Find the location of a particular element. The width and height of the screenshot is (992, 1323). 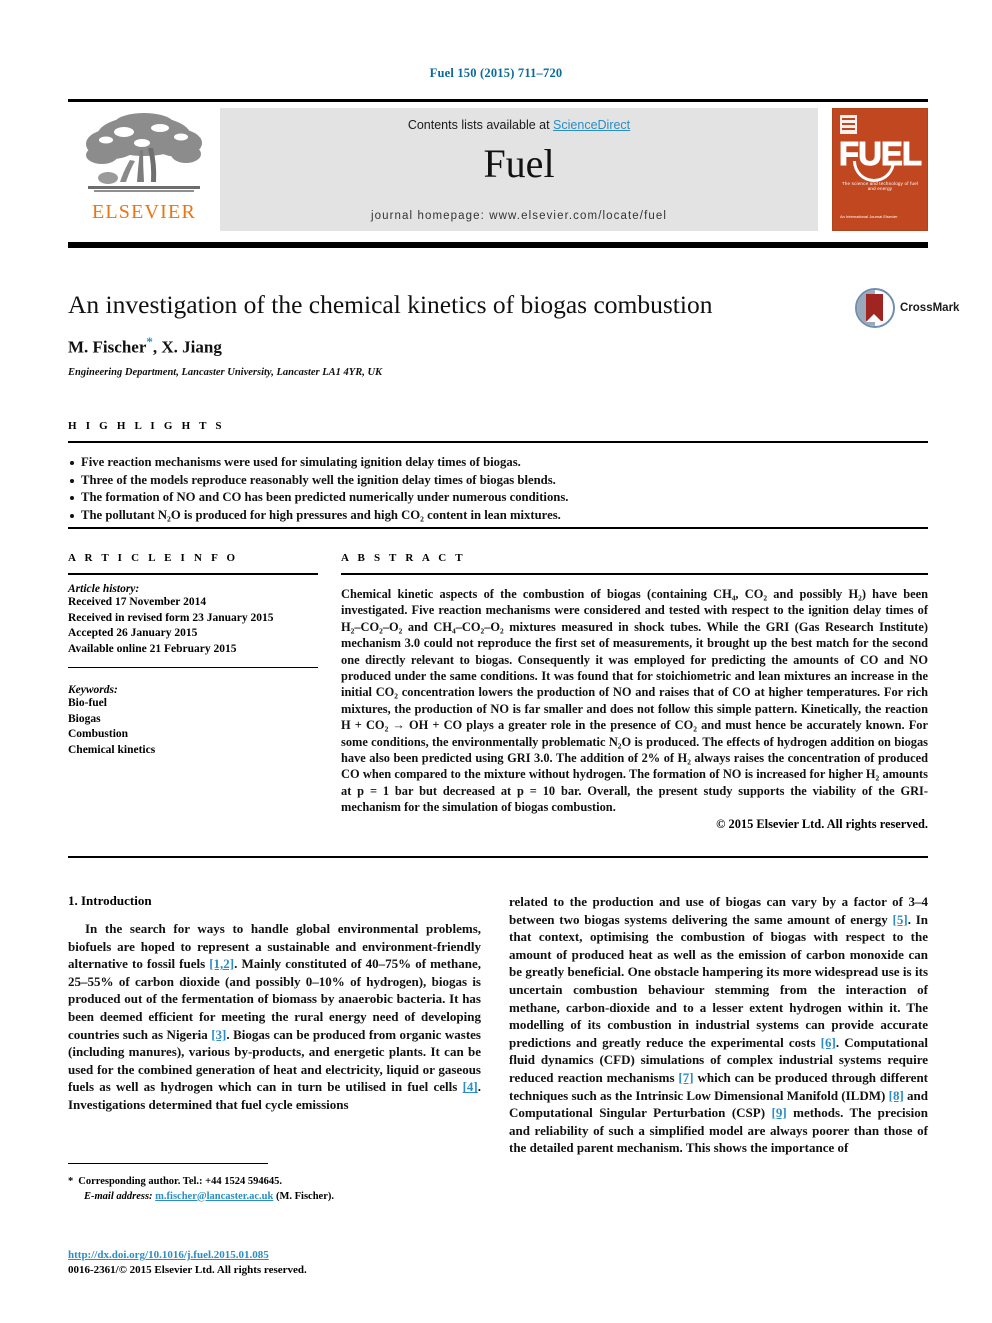

elsevier-wordmark: ELSEVIER is located at coordinates (144, 212).